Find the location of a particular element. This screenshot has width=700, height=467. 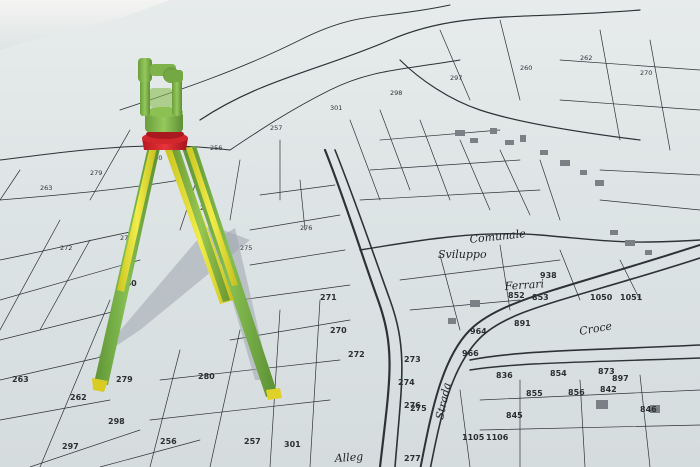

parcel-number-far: 272 is located at coordinates (66, 248).